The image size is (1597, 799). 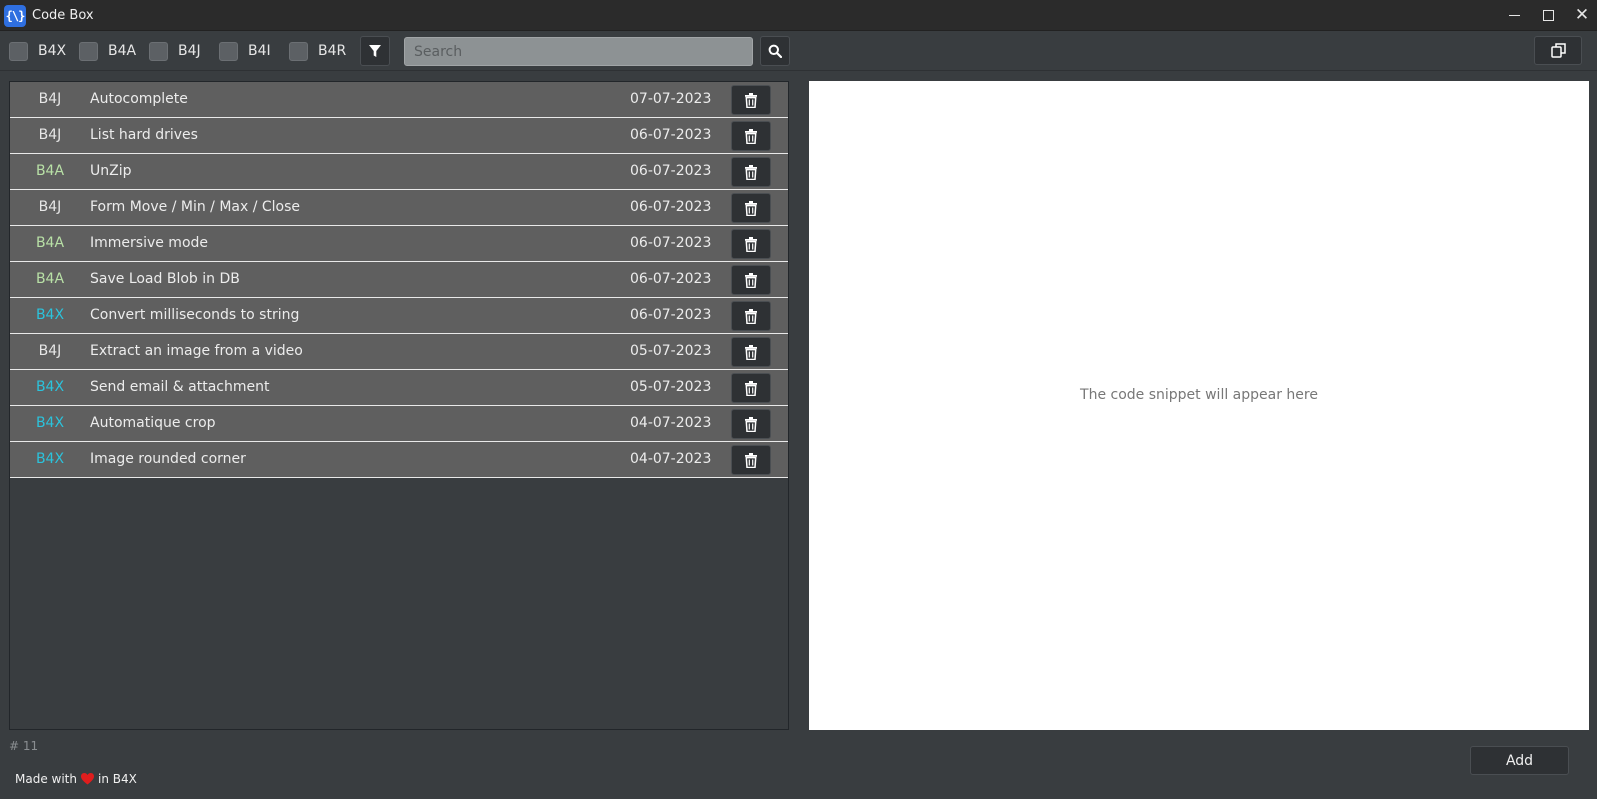 I want to click on snippet-title: UnZip, so click(x=111, y=171).